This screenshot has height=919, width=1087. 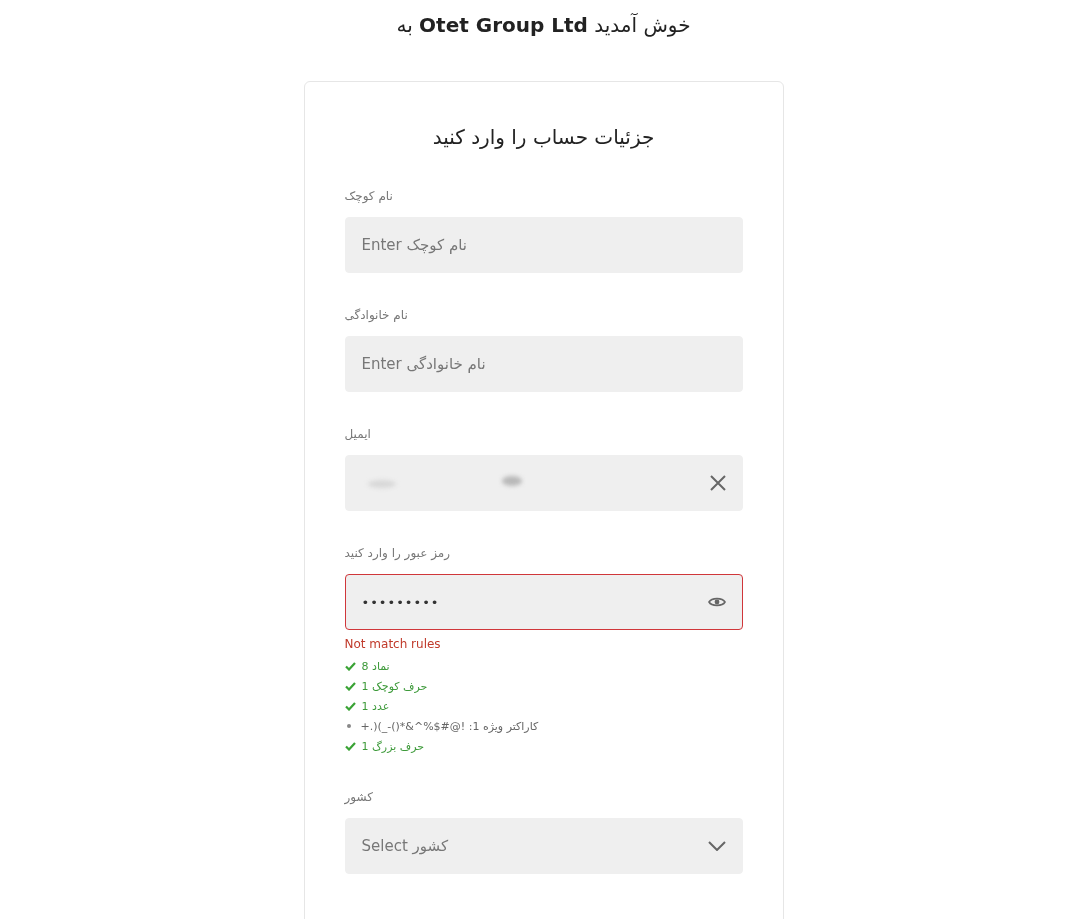 What do you see at coordinates (543, 846) in the screenshot?
I see `country-select: Select کشور` at bounding box center [543, 846].